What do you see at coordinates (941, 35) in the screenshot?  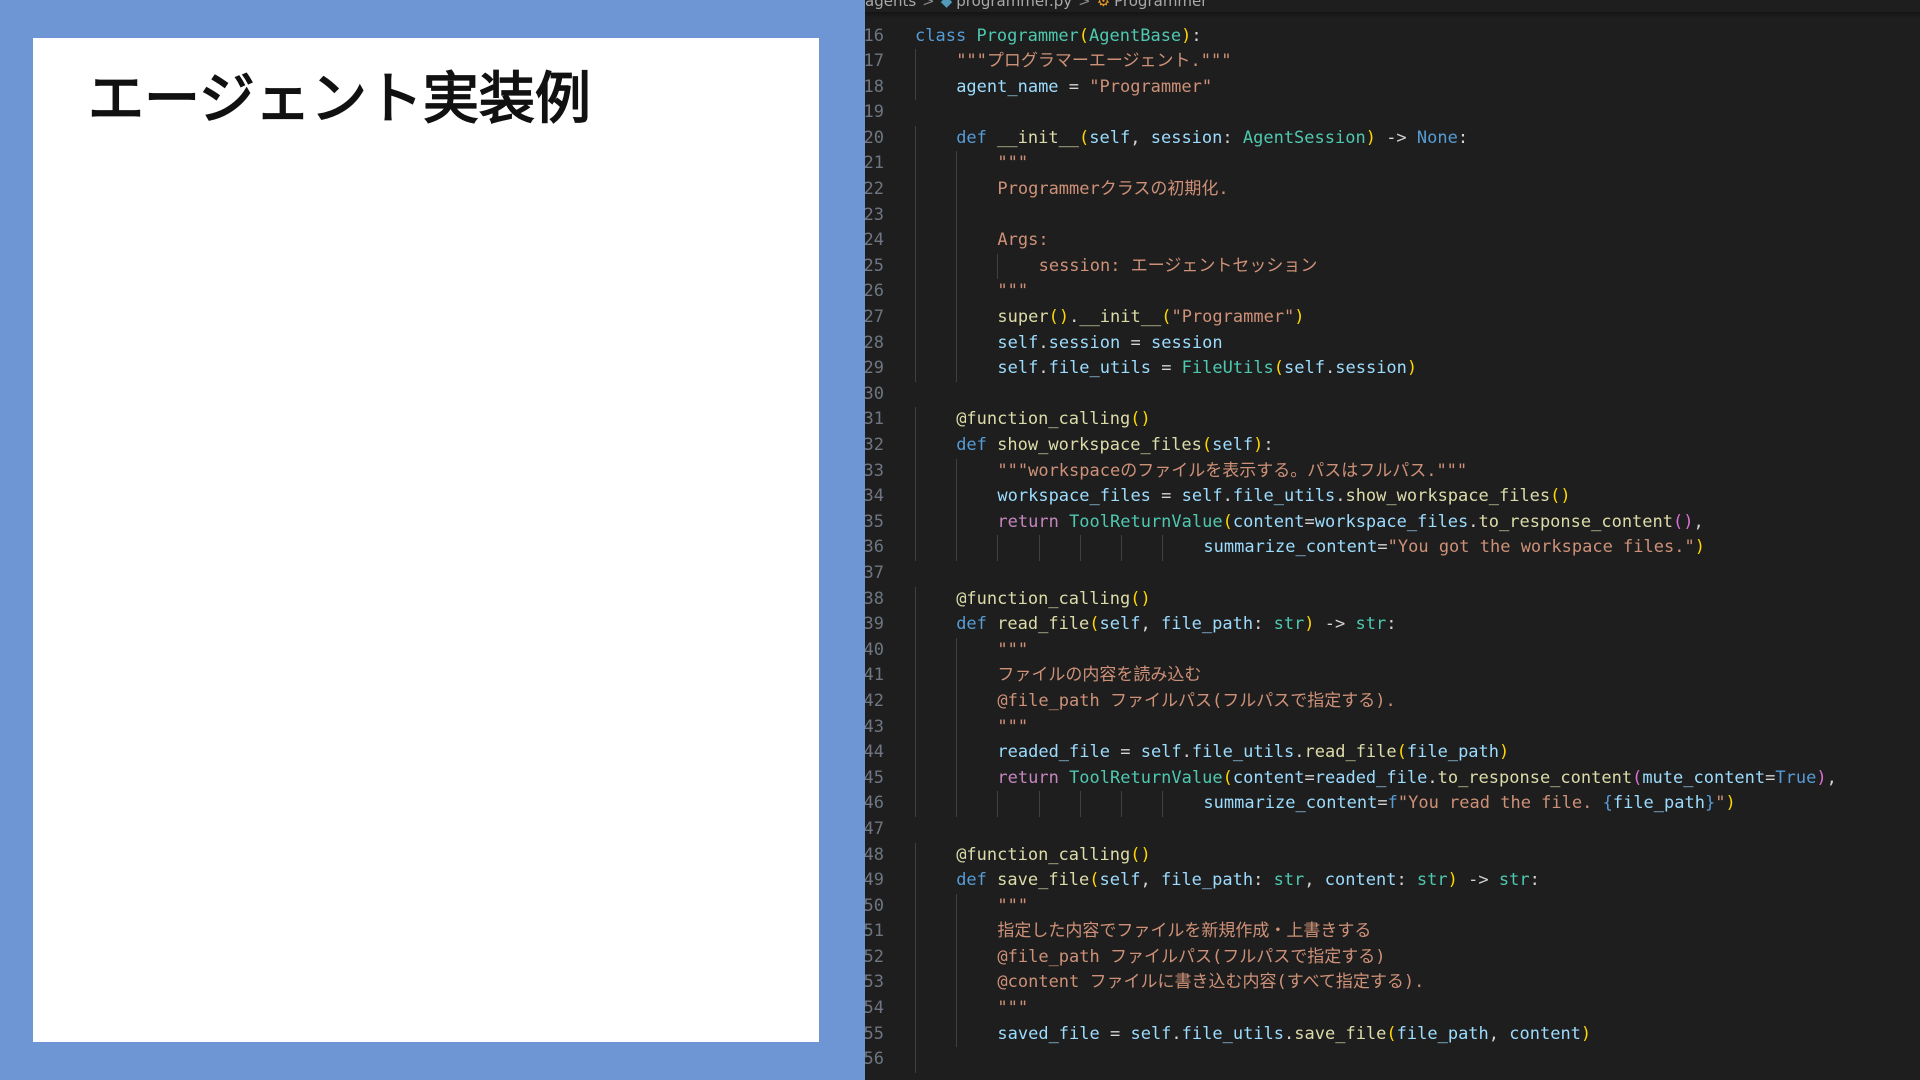 I see `code-keyword: class` at bounding box center [941, 35].